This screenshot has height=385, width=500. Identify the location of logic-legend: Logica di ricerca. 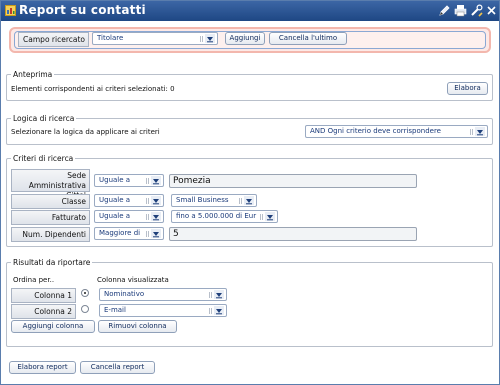
(44, 118).